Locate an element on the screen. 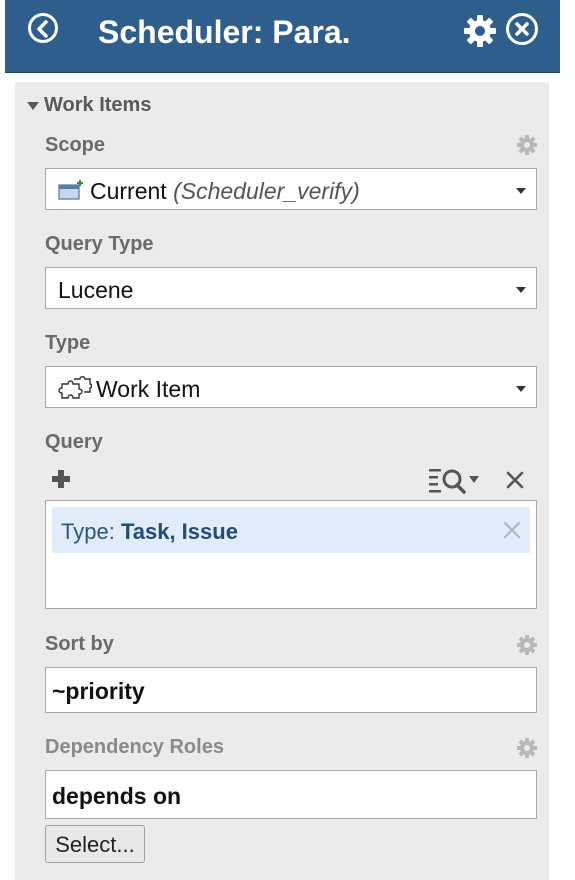  query-chip-key: Type: is located at coordinates (88, 531).